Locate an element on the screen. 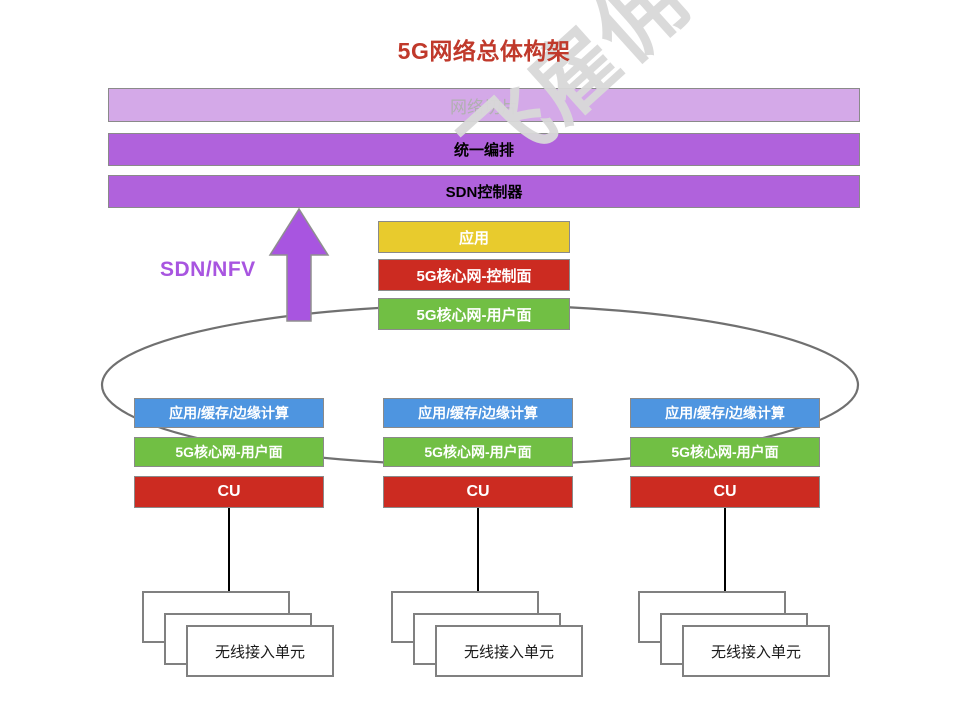 Image resolution: width=968 pixels, height=722 pixels. access-unit-front-3: 无线接入单元 is located at coordinates (756, 651).